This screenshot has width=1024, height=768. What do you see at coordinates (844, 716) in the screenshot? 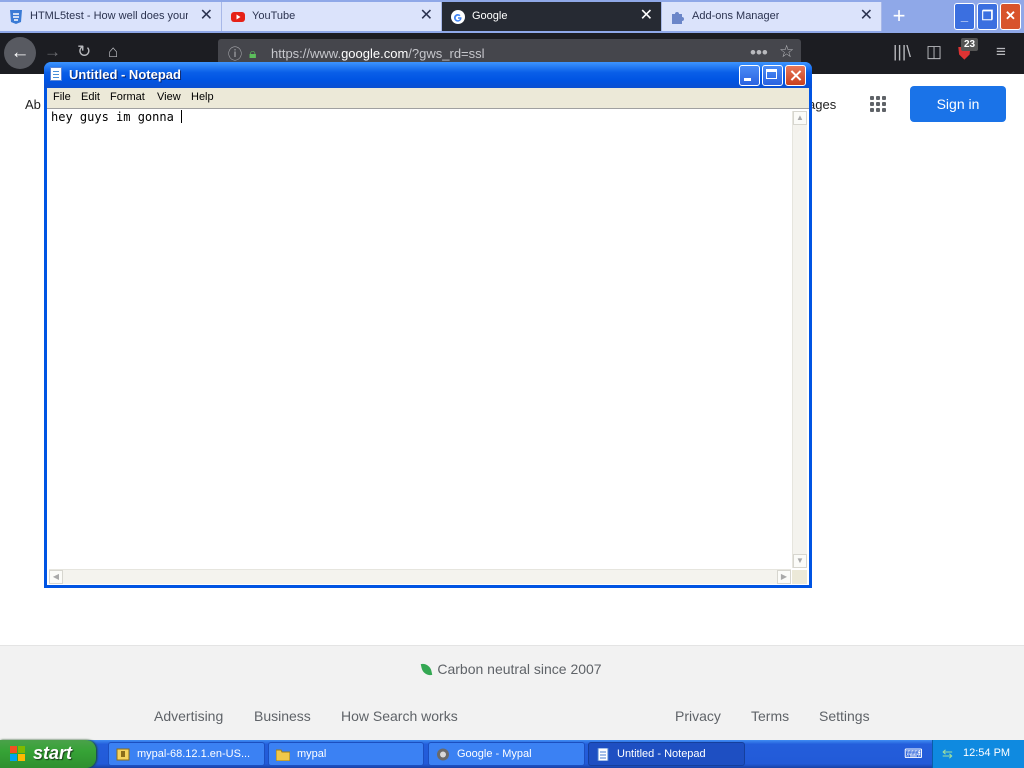
I see `footer-link-settings: Settings` at bounding box center [844, 716].